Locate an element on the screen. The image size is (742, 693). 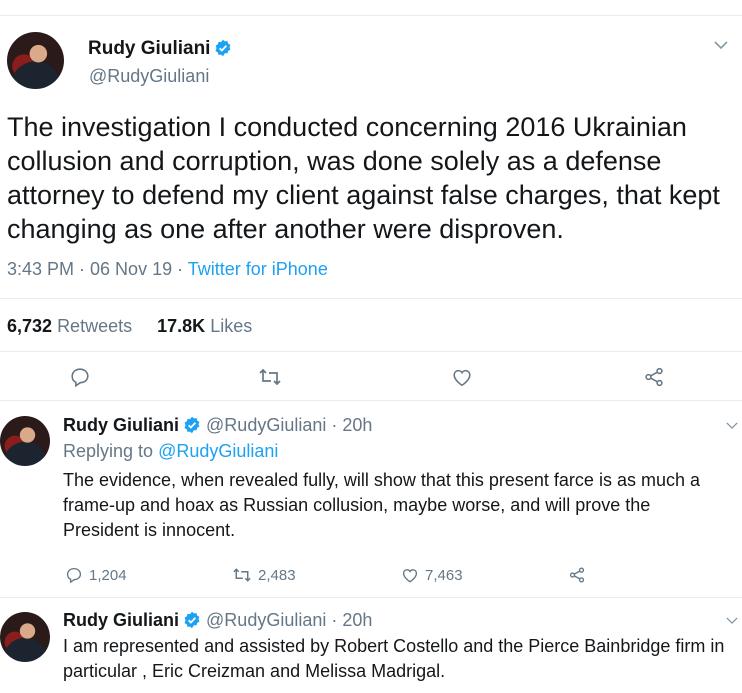
likes-stat: 17.8K Likes is located at coordinates (204, 326).